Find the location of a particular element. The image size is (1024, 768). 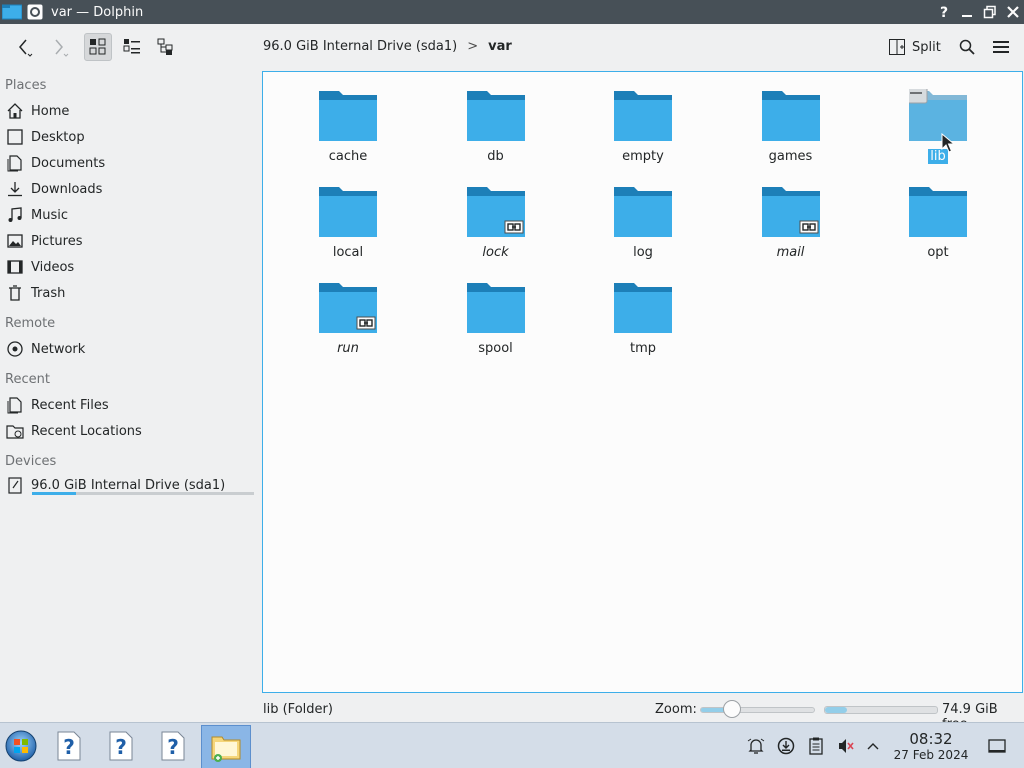

sidebar-item-videos: Videos is located at coordinates (40, 267).